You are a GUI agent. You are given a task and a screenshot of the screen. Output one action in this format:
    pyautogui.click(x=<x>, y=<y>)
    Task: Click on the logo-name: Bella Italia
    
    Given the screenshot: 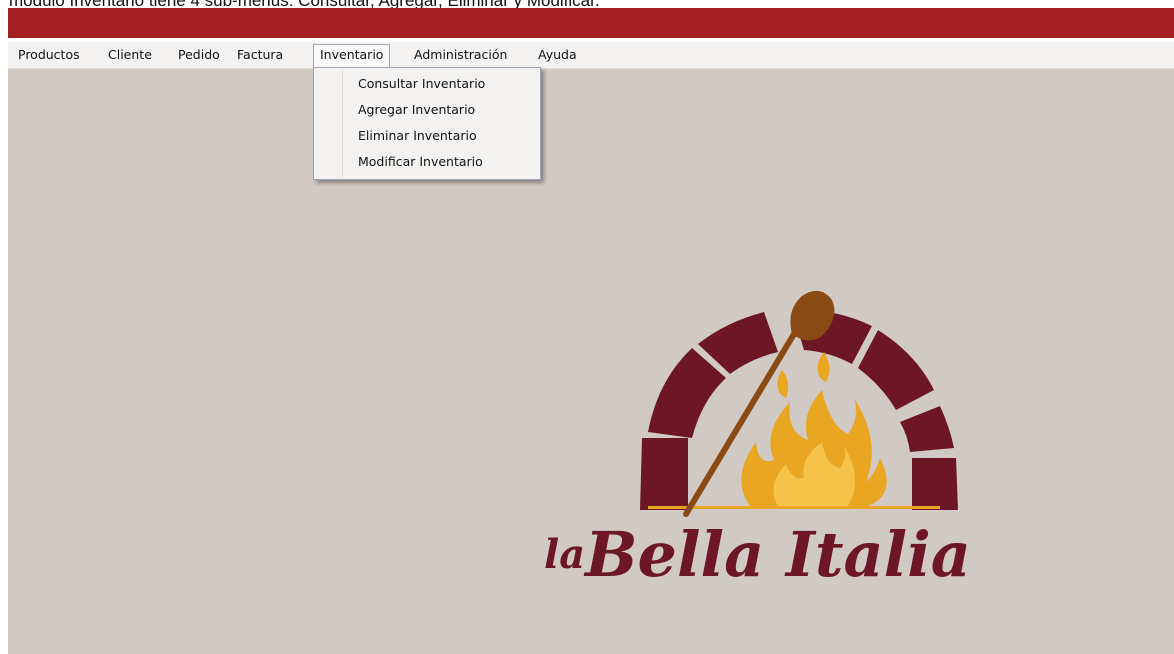 What is the action you would take?
    pyautogui.click(x=778, y=554)
    